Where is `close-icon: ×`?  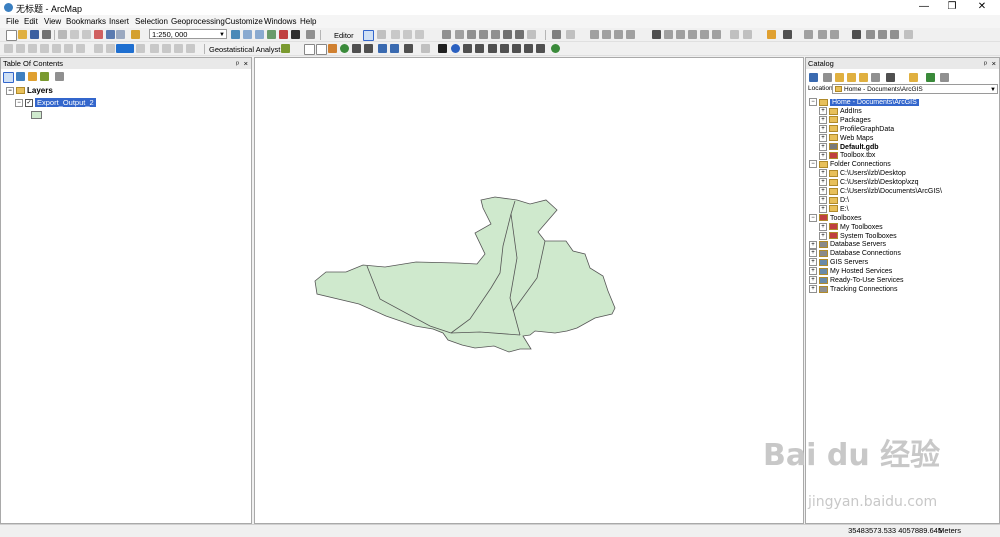
close-icon: × is located at coordinates (246, 63).